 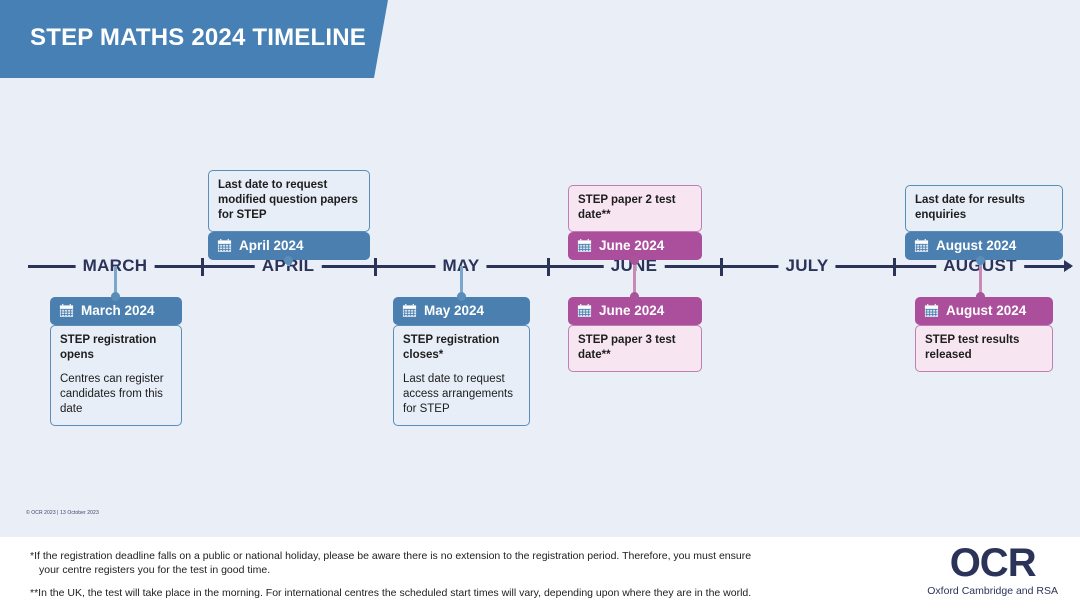 I want to click on event-date-badge: March 2024, so click(x=116, y=311).